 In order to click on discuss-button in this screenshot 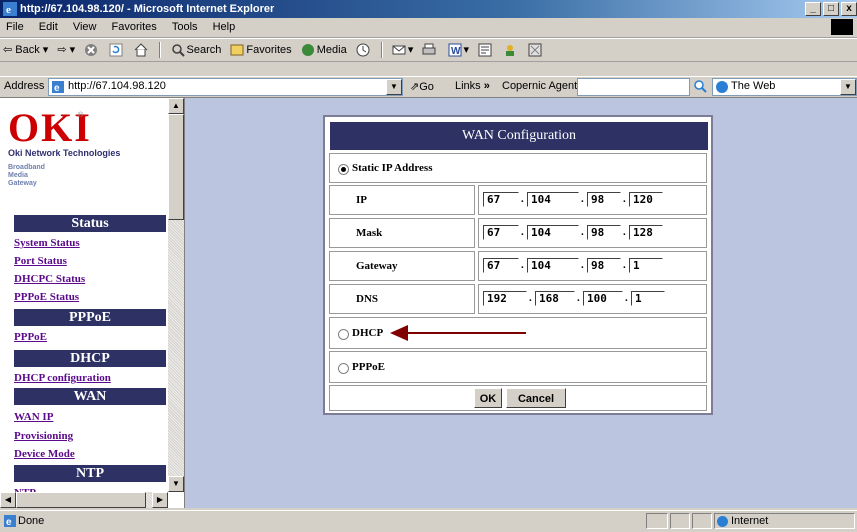, I will do `click(486, 50)`.